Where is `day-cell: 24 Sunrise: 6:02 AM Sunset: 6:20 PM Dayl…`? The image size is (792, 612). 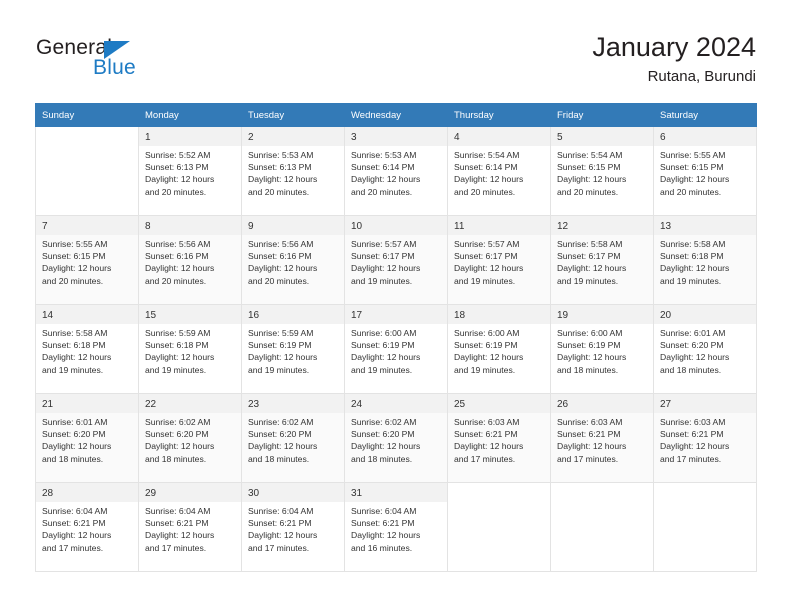 day-cell: 24 Sunrise: 6:02 AM Sunset: 6:20 PM Dayl… is located at coordinates (396, 438).